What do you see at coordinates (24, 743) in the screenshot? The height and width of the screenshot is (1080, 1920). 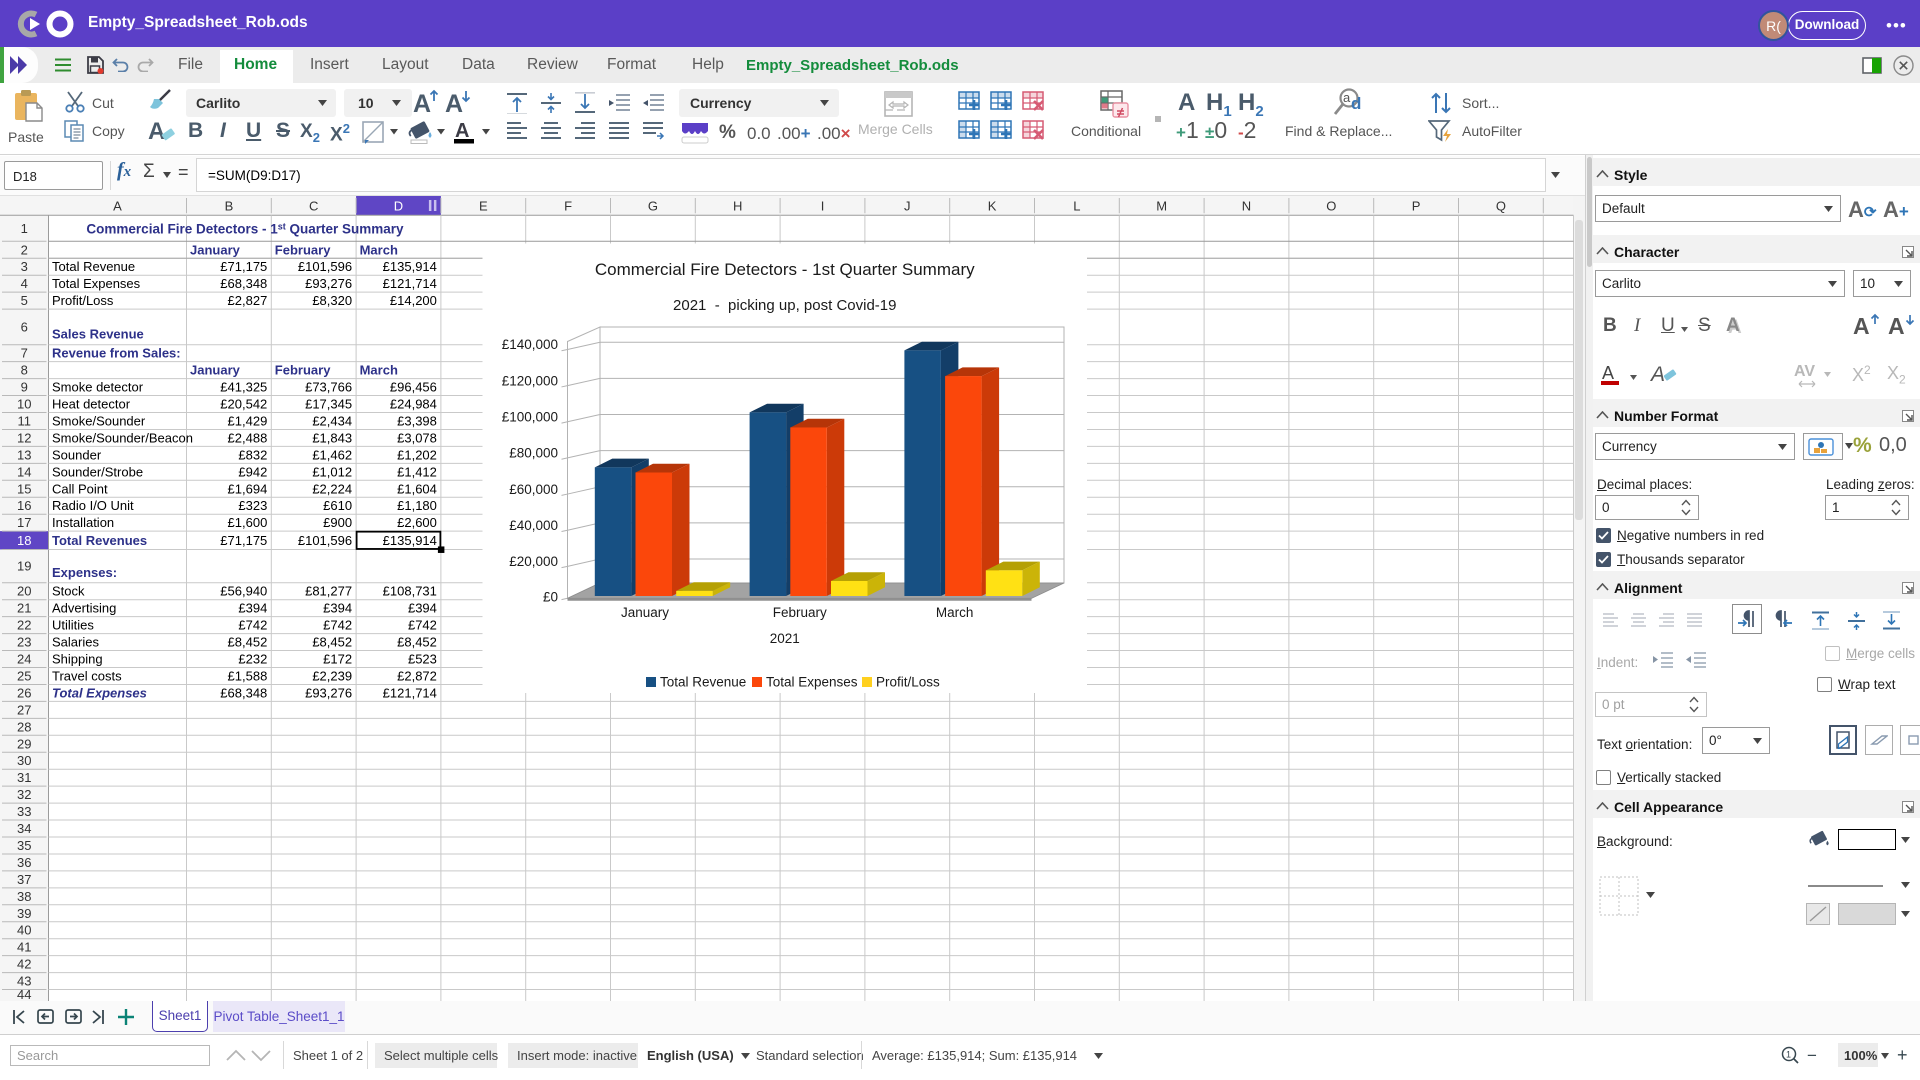 I see `svg-text: 29` at bounding box center [24, 743].